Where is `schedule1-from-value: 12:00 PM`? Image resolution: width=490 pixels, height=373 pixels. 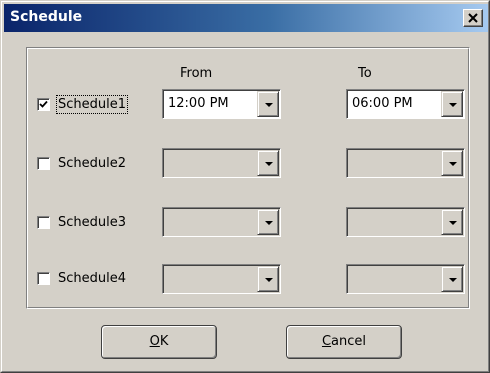
schedule1-from-value: 12:00 PM is located at coordinates (198, 103).